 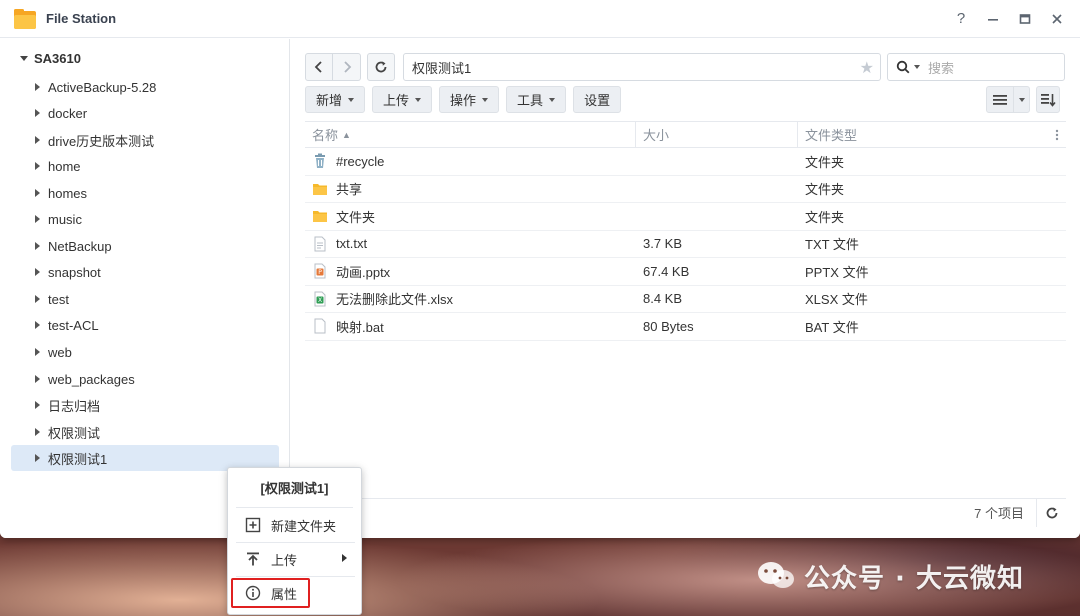 What do you see at coordinates (976, 67) in the screenshot?
I see `search-field: 搜索` at bounding box center [976, 67].